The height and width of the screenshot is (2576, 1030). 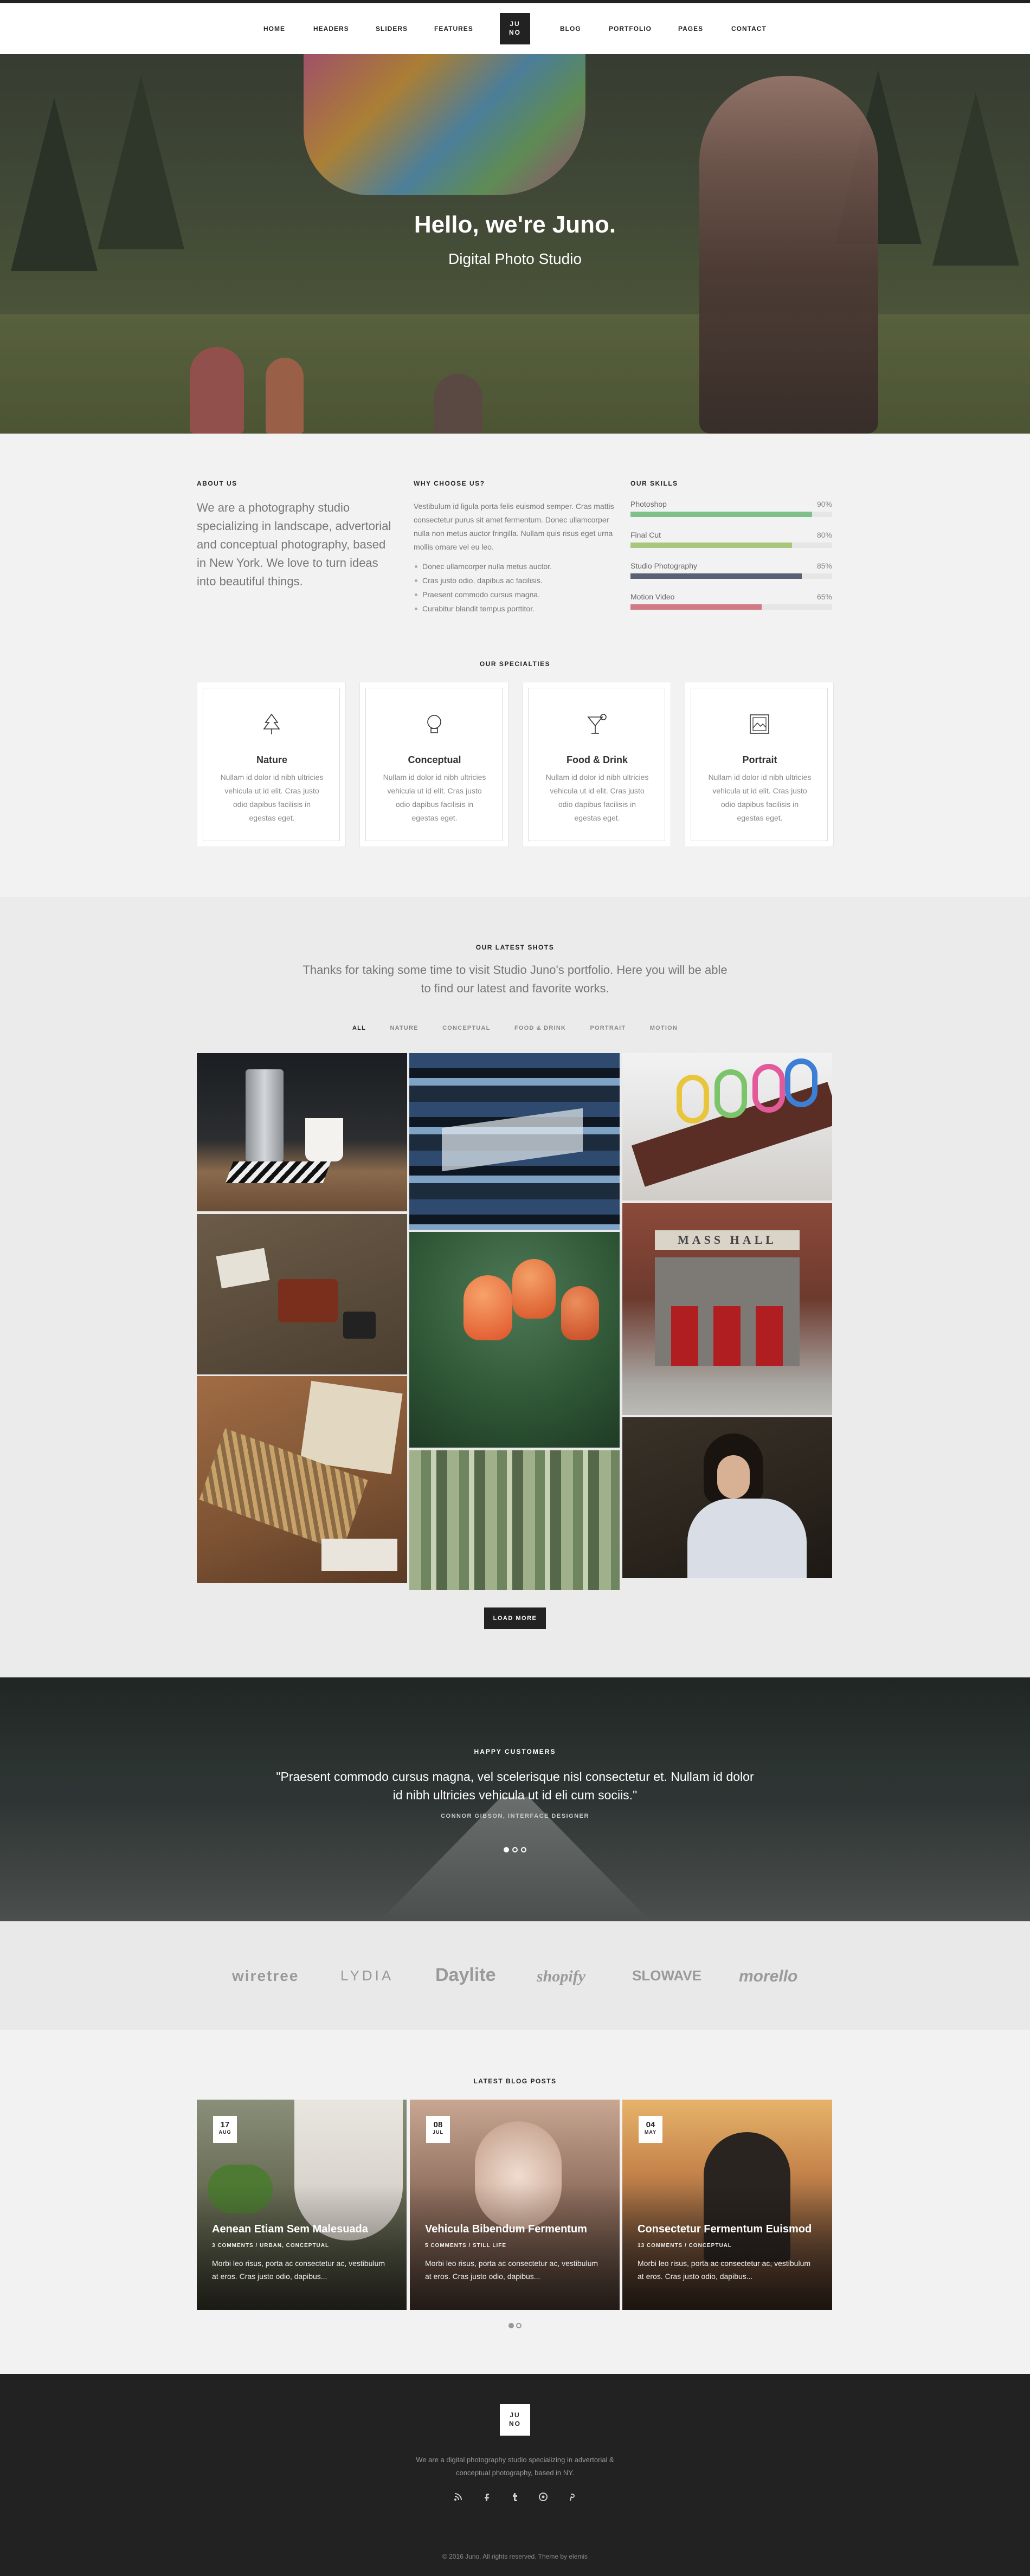 What do you see at coordinates (608, 1028) in the screenshot?
I see `filter-portrait: PORTRAIT` at bounding box center [608, 1028].